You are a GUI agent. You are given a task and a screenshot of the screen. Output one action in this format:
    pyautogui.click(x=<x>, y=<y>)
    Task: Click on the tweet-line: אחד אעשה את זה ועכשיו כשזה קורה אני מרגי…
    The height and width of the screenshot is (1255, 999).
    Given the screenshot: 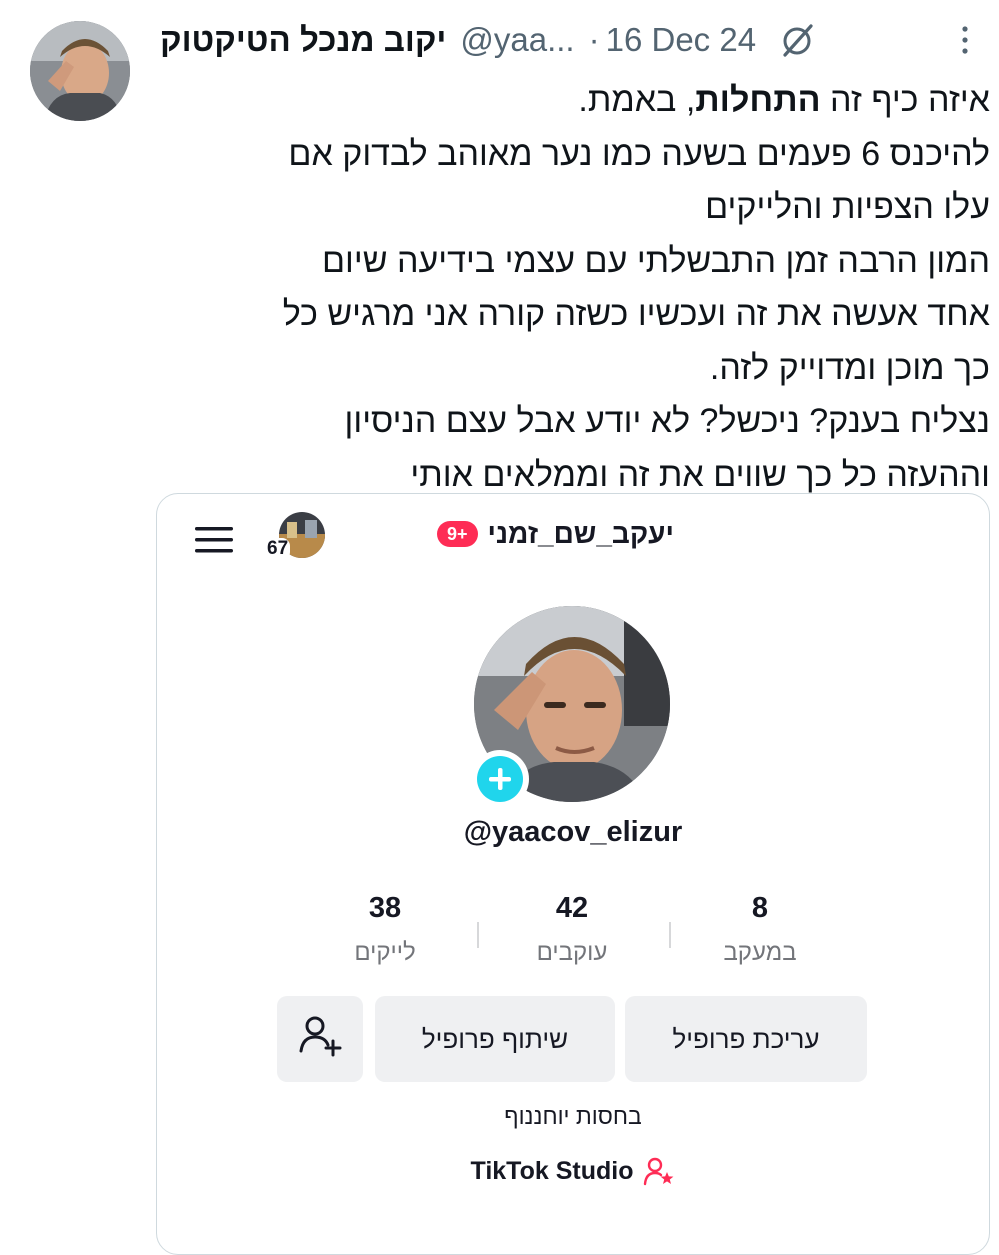 What is the action you would take?
    pyautogui.click(x=636, y=314)
    